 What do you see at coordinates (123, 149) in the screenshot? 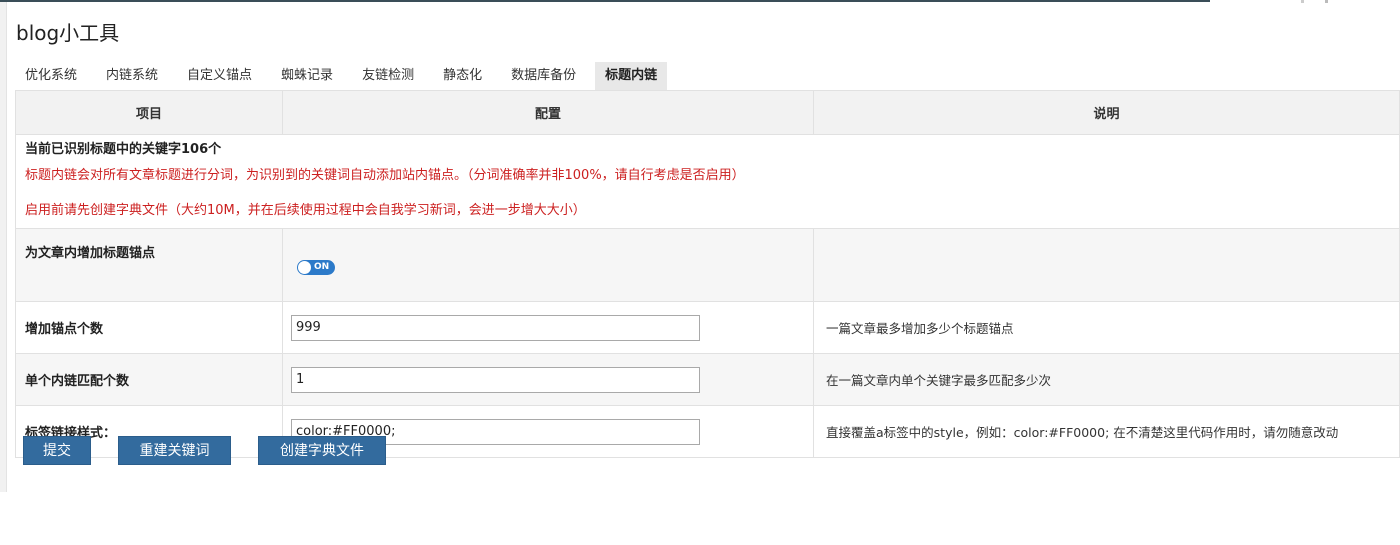
I see `keyword-count-text: 当前已识别标题中的关键字106个` at bounding box center [123, 149].